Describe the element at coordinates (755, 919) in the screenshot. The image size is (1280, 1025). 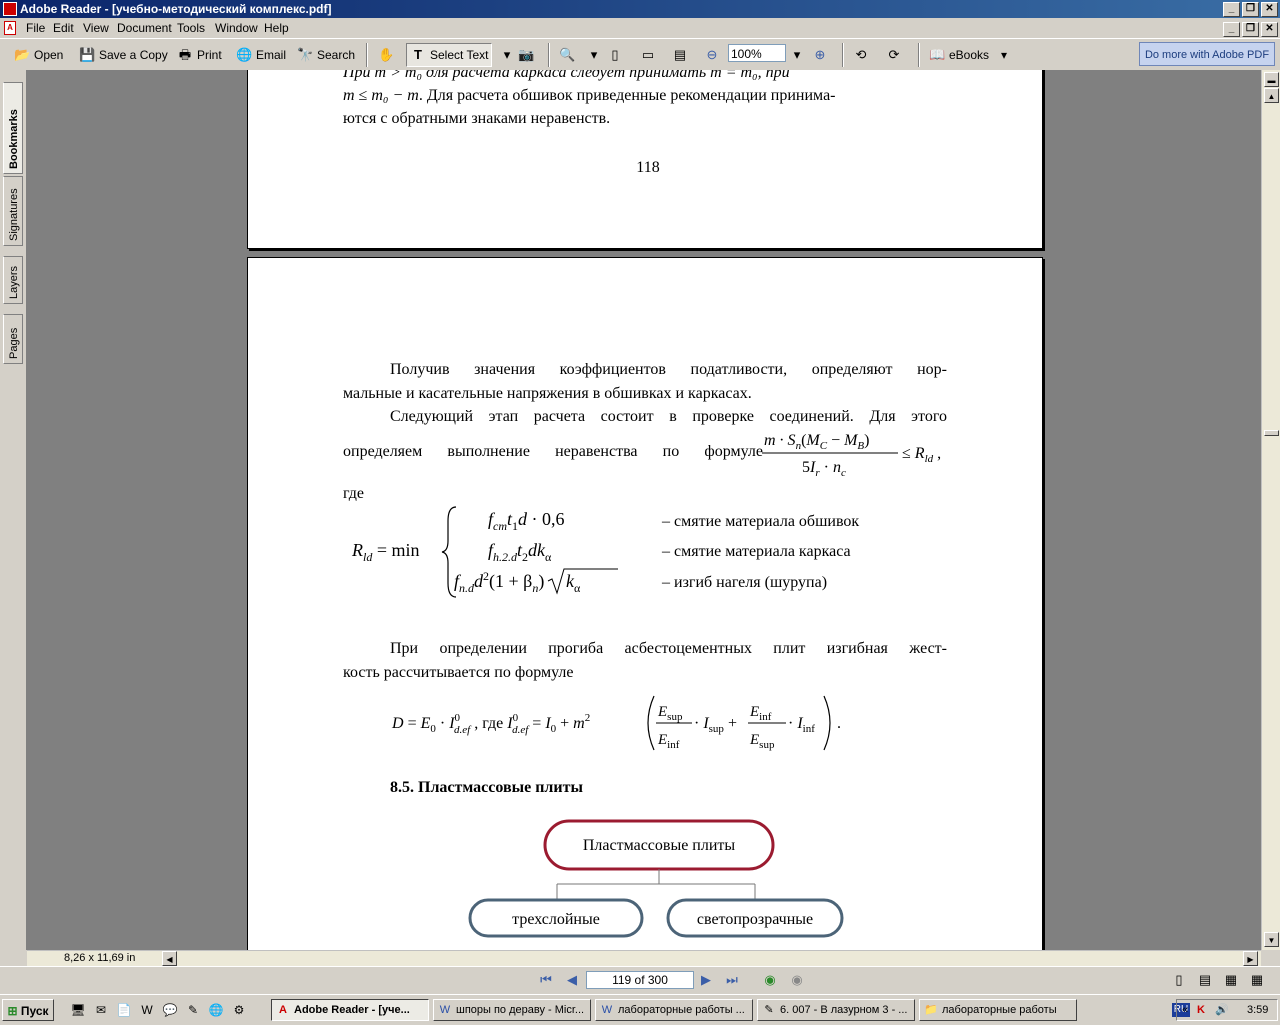
I see `diagram-child-label-2: светопрозрачные` at that location.